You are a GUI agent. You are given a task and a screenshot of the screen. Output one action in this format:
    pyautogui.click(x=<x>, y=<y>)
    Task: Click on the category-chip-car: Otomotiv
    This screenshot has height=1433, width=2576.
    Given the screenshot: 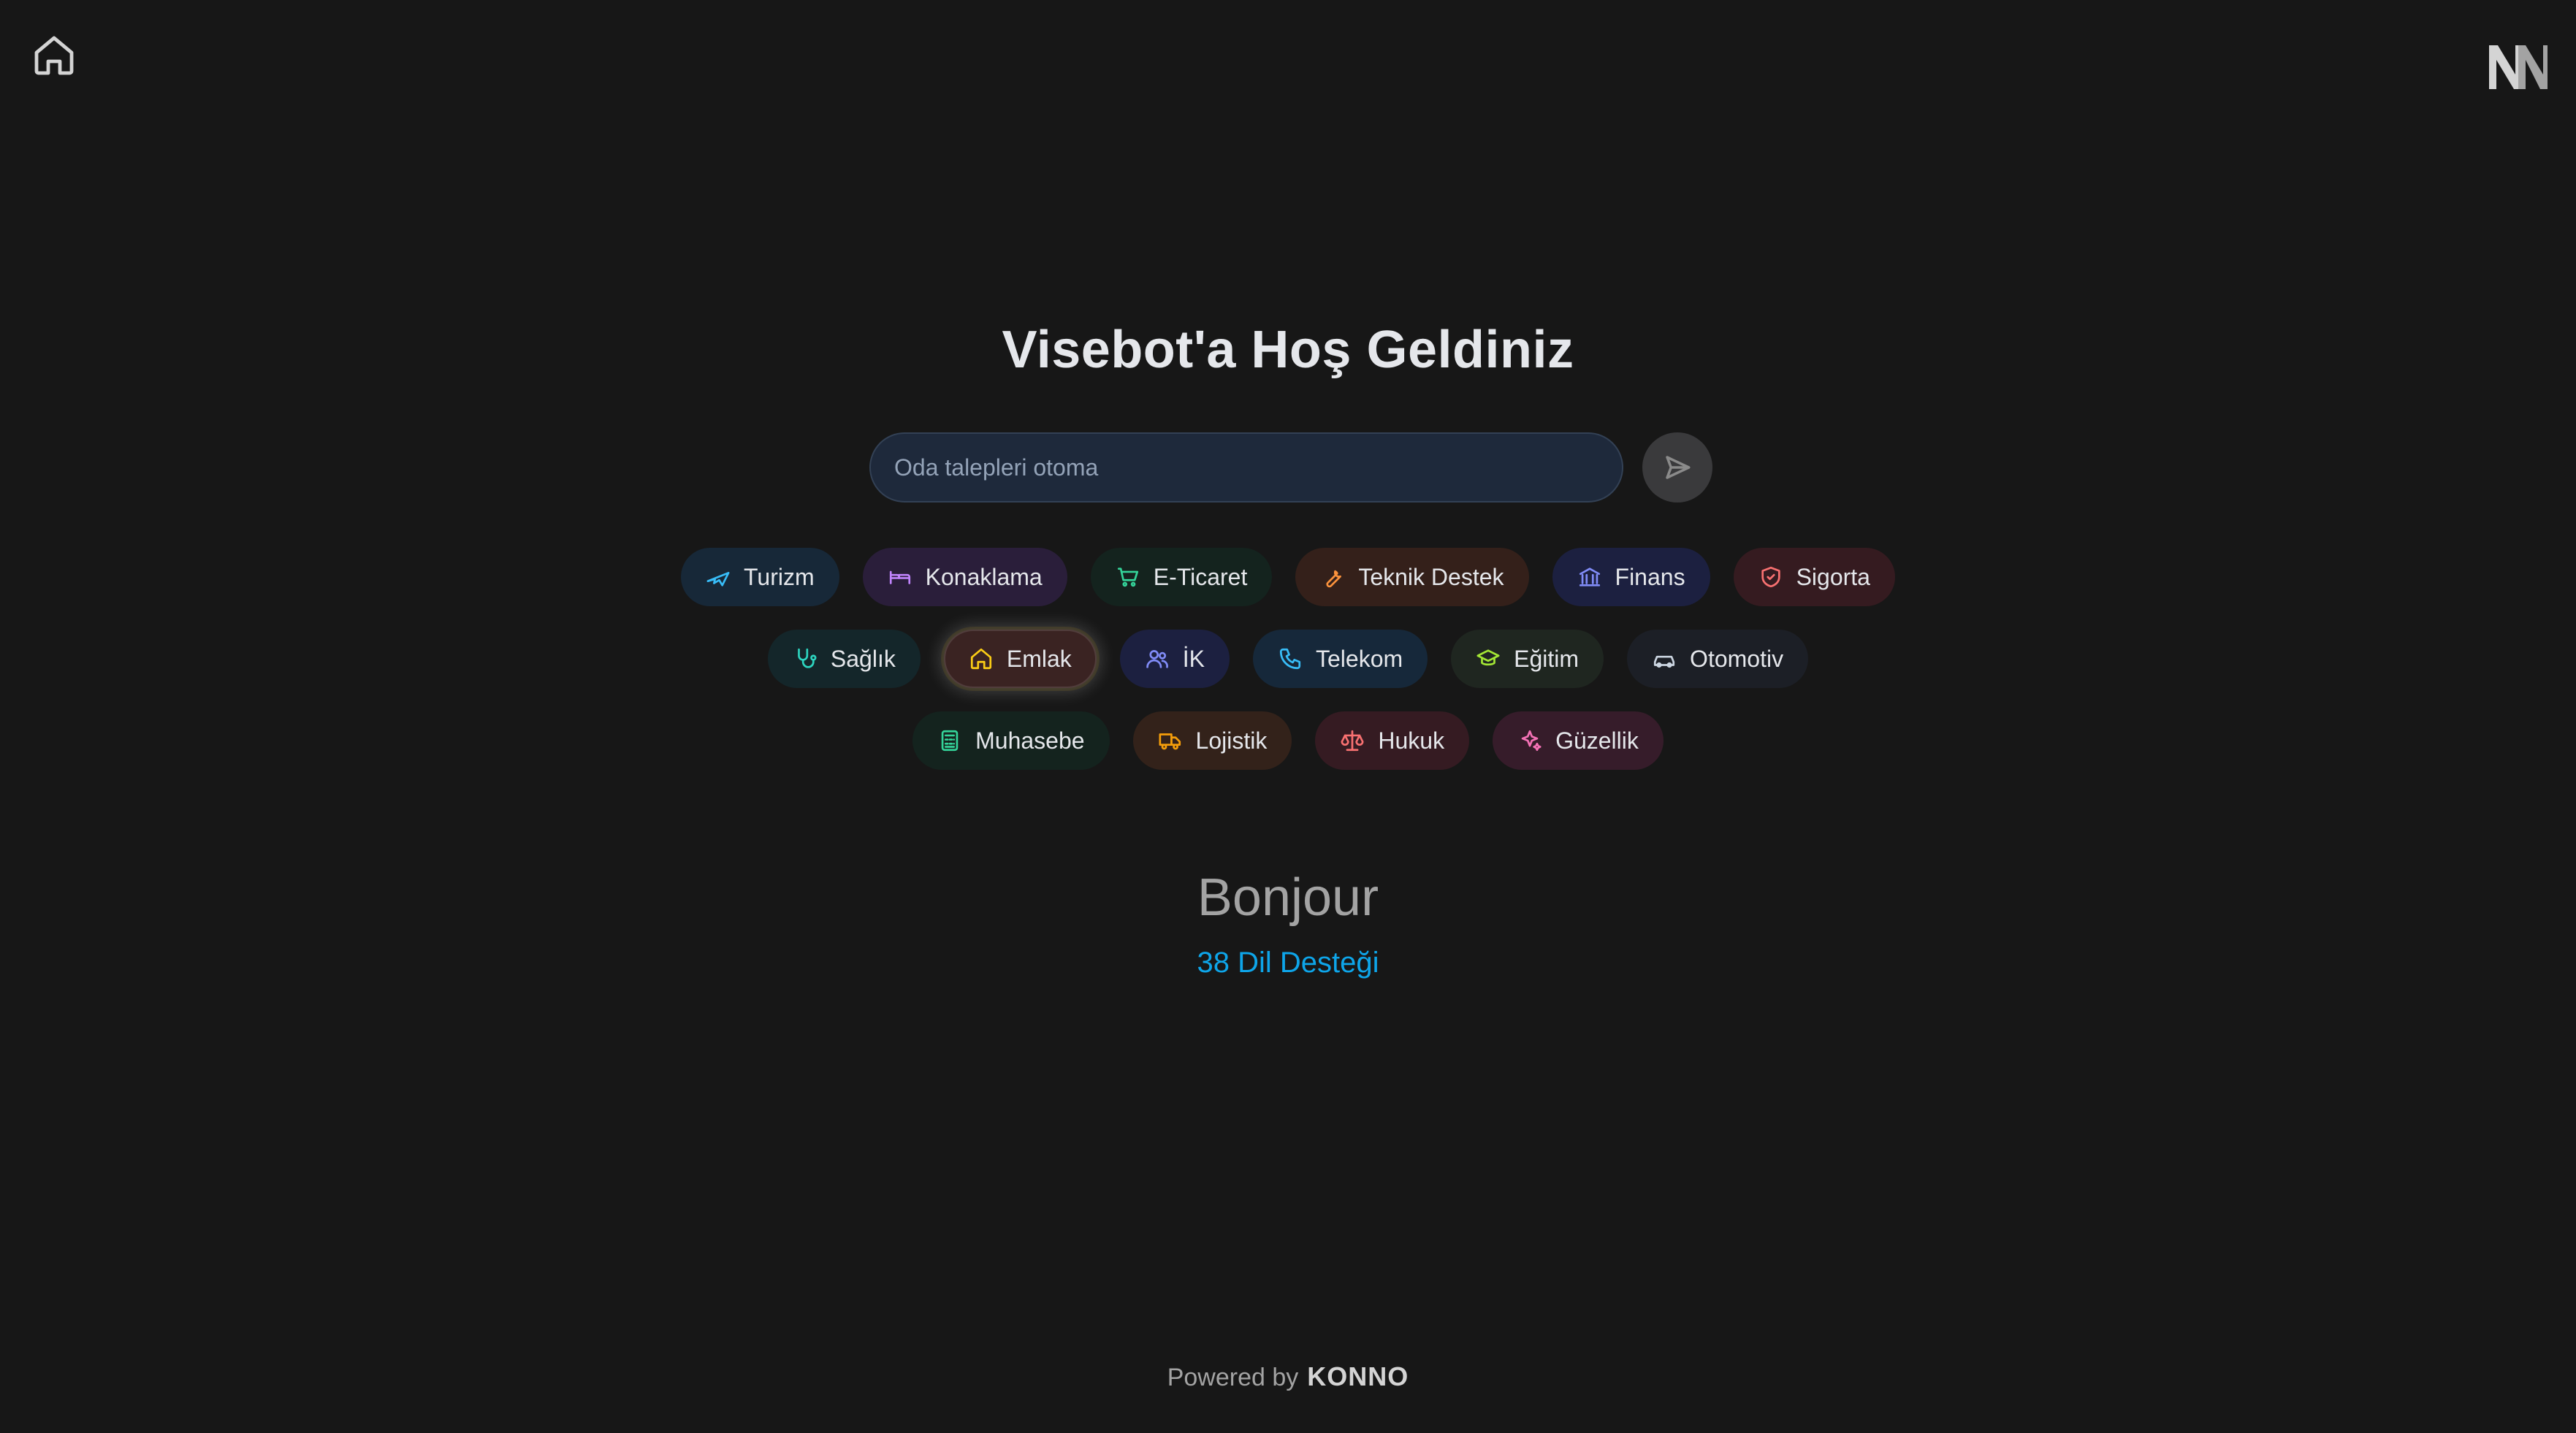 What is the action you would take?
    pyautogui.click(x=1718, y=659)
    